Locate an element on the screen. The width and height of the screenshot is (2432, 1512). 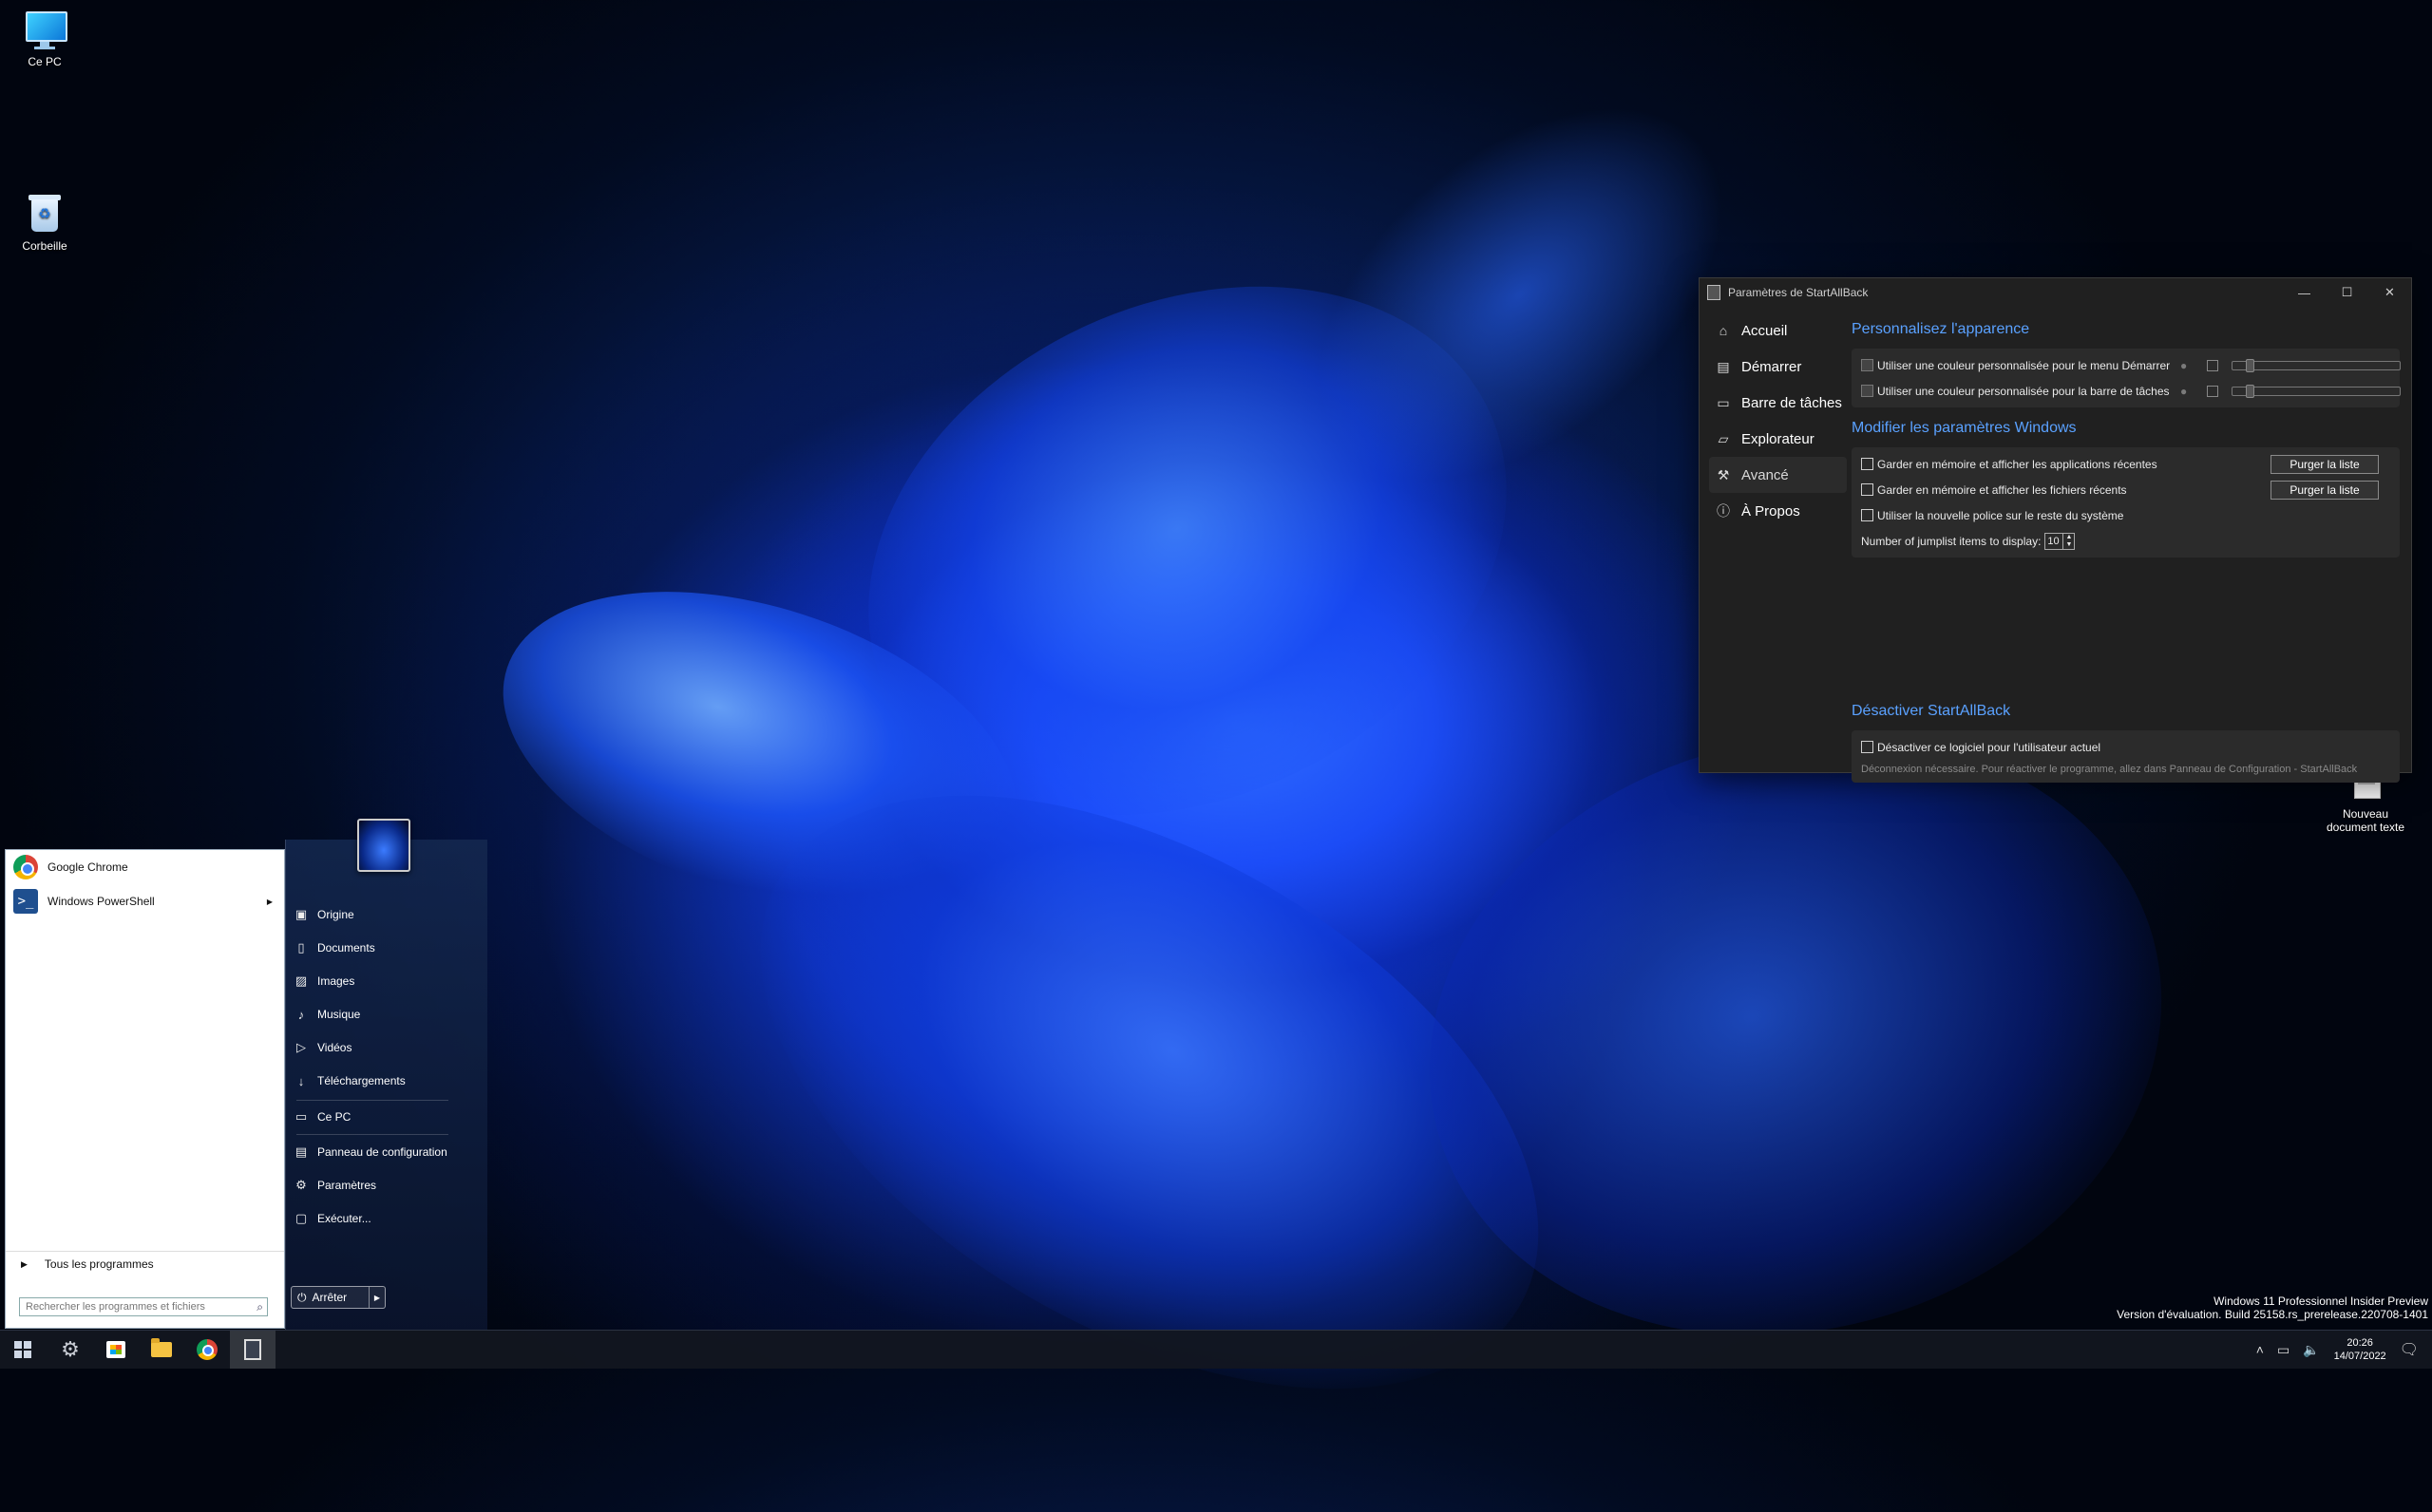
place-videos: ▷ Vidéos is located at coordinates (384, 1048).